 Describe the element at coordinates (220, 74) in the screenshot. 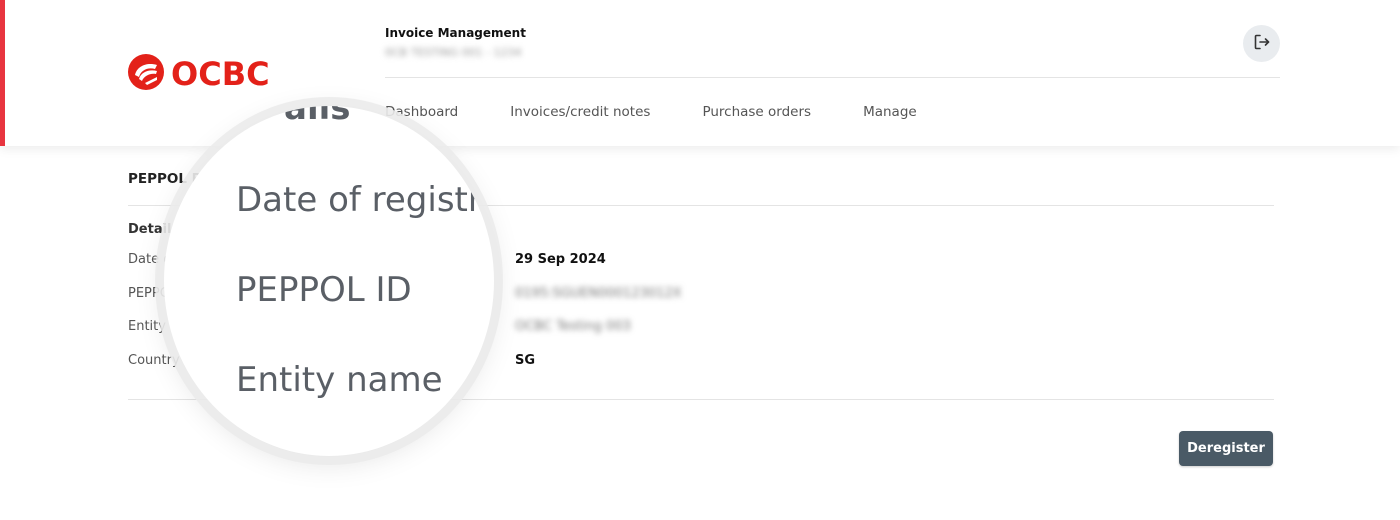

I see `logo-text: OCBC` at that location.